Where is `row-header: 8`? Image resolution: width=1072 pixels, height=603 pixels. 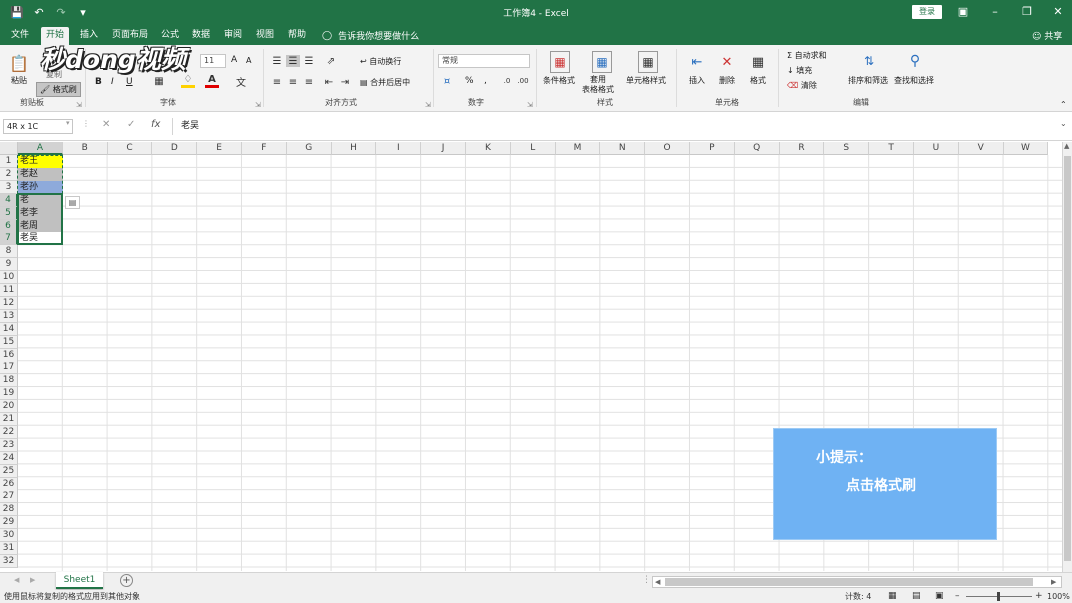 row-header: 8 is located at coordinates (9, 252).